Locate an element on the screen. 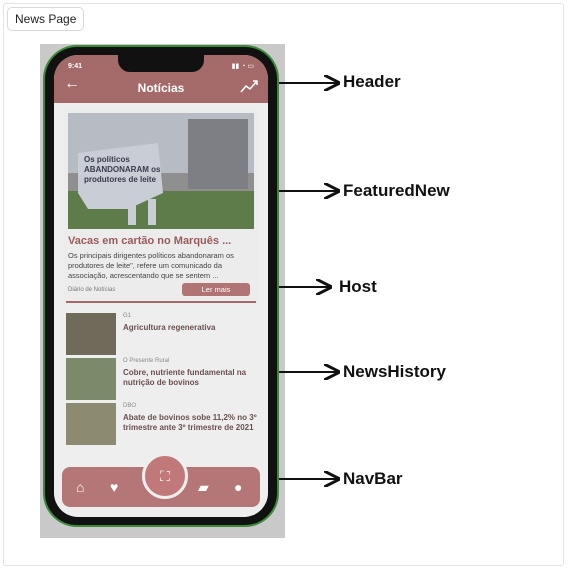 Image resolution: width=570 pixels, height=572 pixels. label-host: Host is located at coordinates (358, 286).